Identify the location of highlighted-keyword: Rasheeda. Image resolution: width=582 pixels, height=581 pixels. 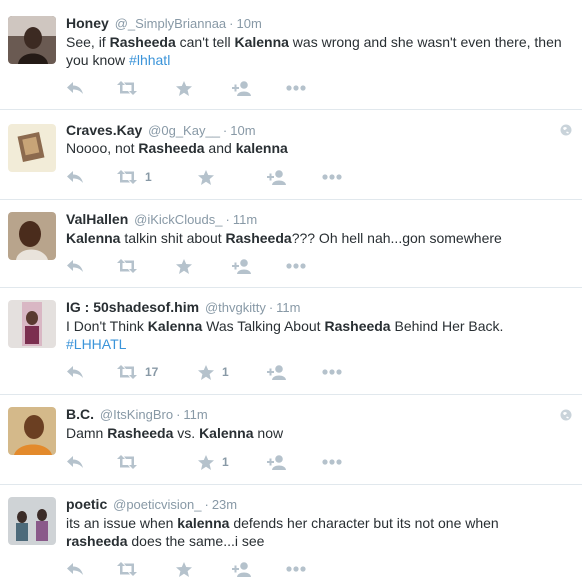
(140, 433).